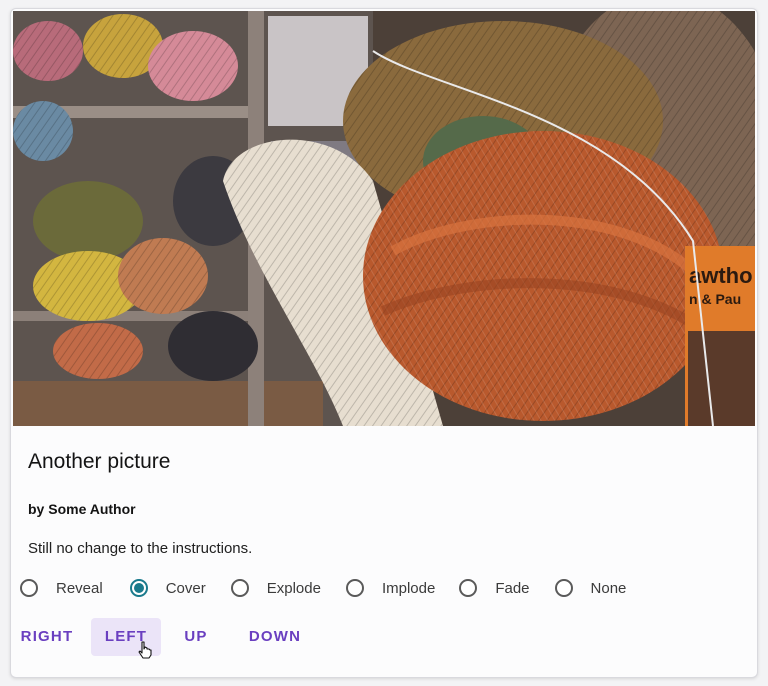  Describe the element at coordinates (563, 588) in the screenshot. I see `radio-none-circle` at that location.